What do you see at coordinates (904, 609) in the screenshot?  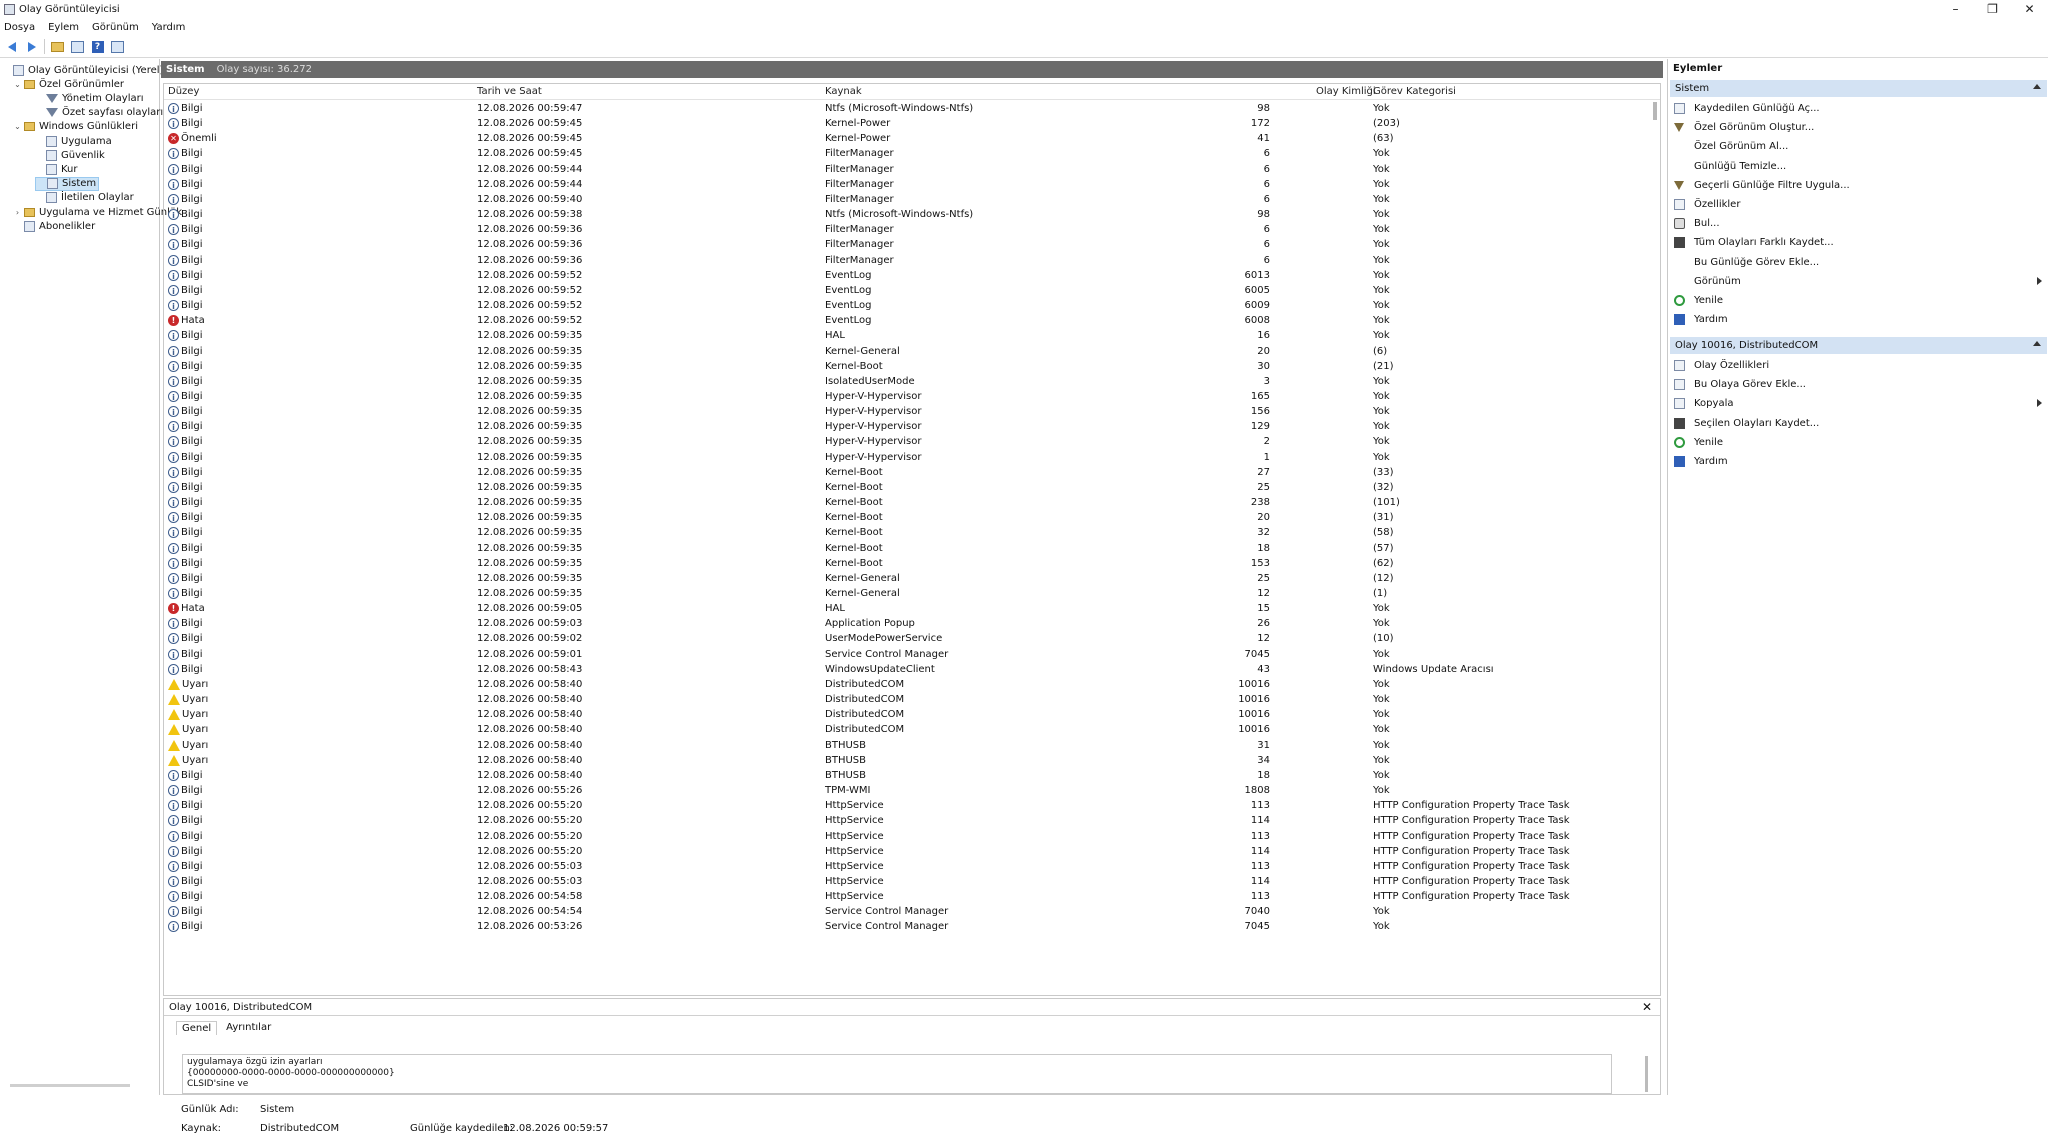 I see `table-row: ! Hata 12.08.2026 00:59:05 HAL 15 Yok` at bounding box center [904, 609].